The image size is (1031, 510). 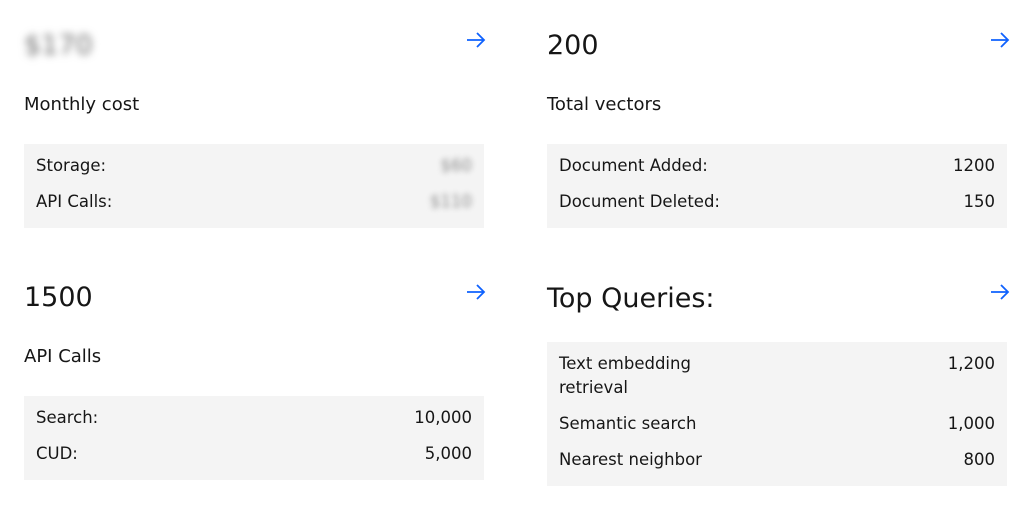 What do you see at coordinates (63, 356) in the screenshot?
I see `api-calls-subtitle: API Calls` at bounding box center [63, 356].